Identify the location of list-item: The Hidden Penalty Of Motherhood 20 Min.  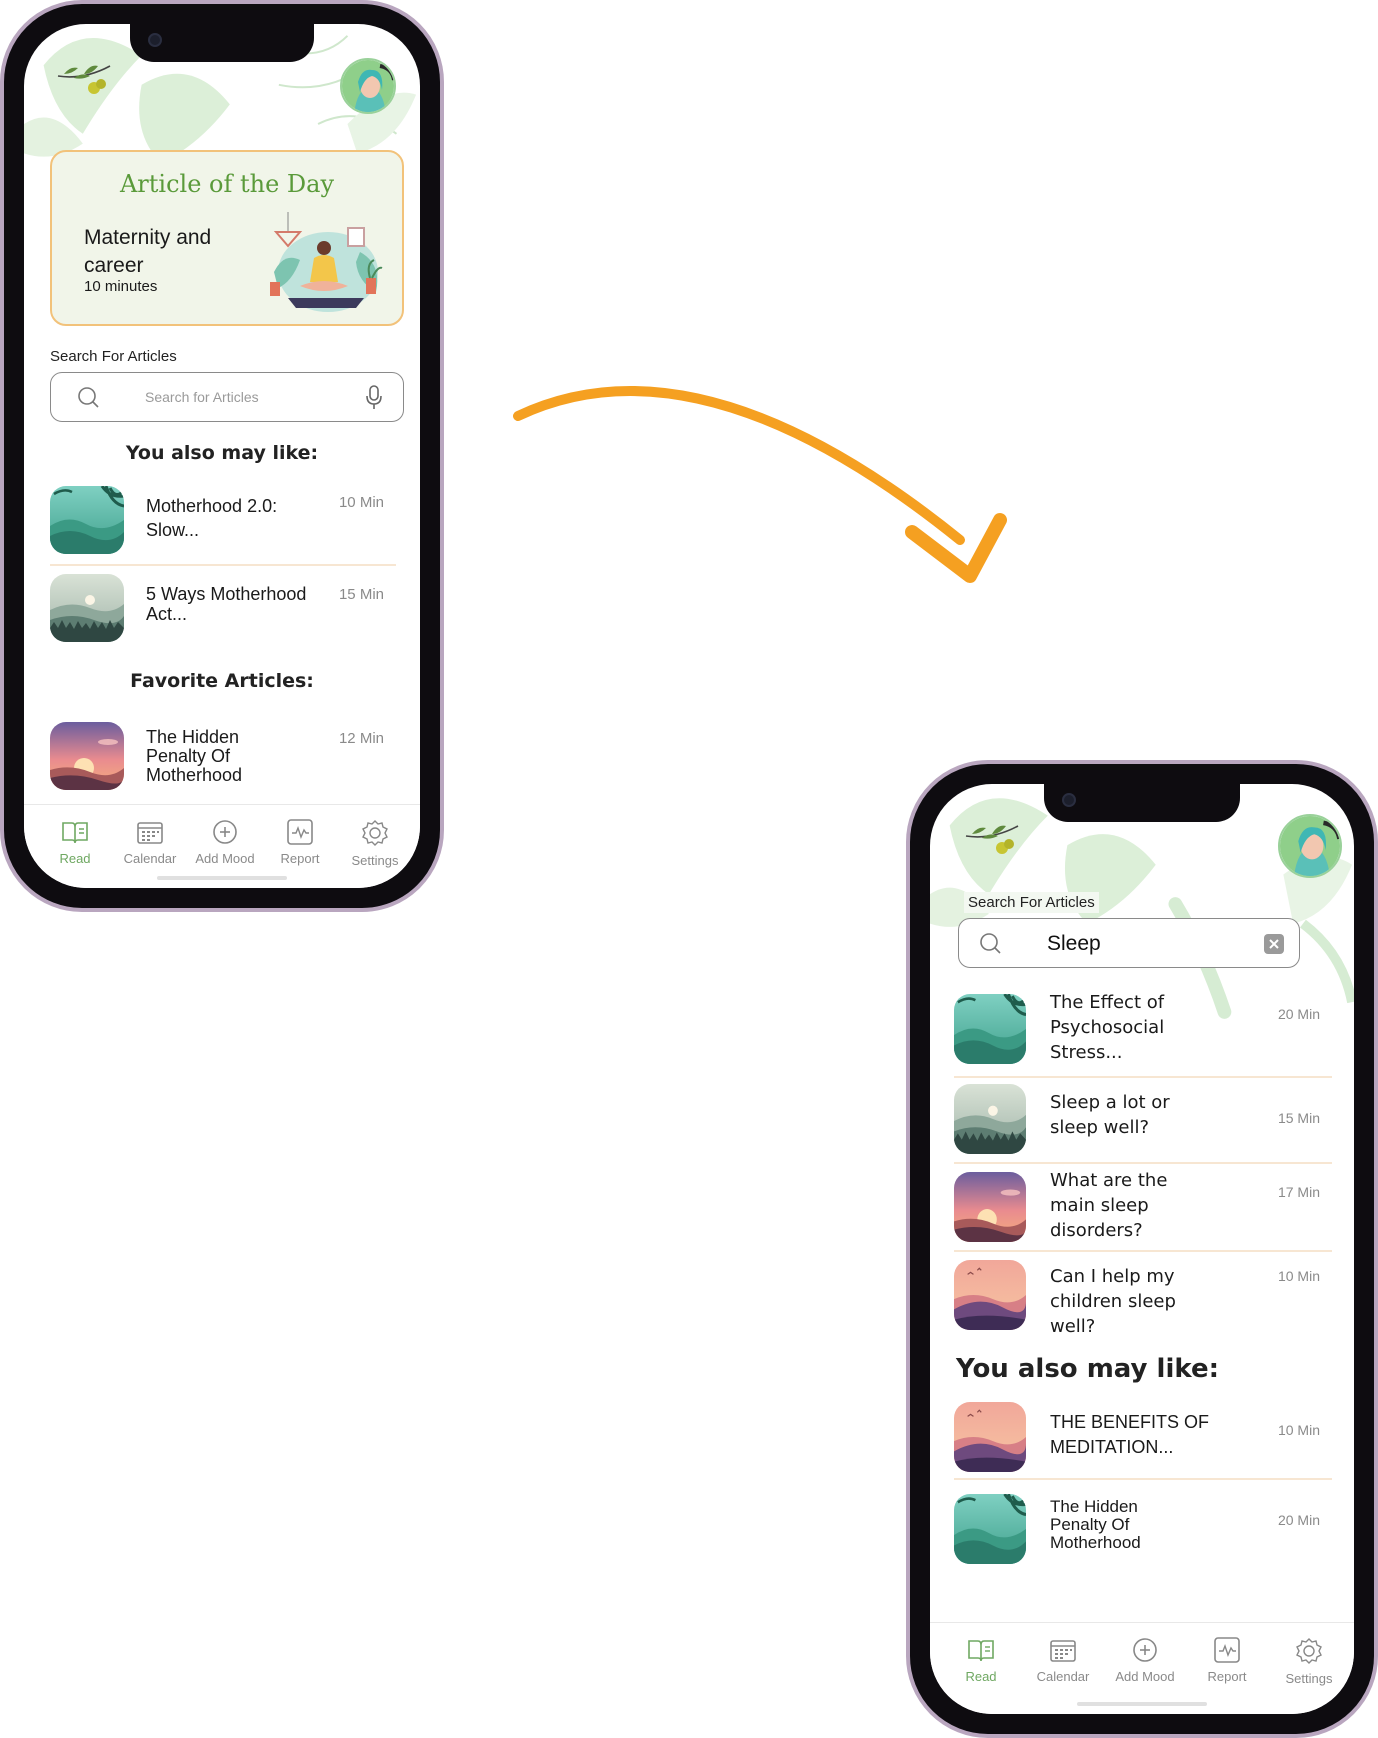
(1143, 1529).